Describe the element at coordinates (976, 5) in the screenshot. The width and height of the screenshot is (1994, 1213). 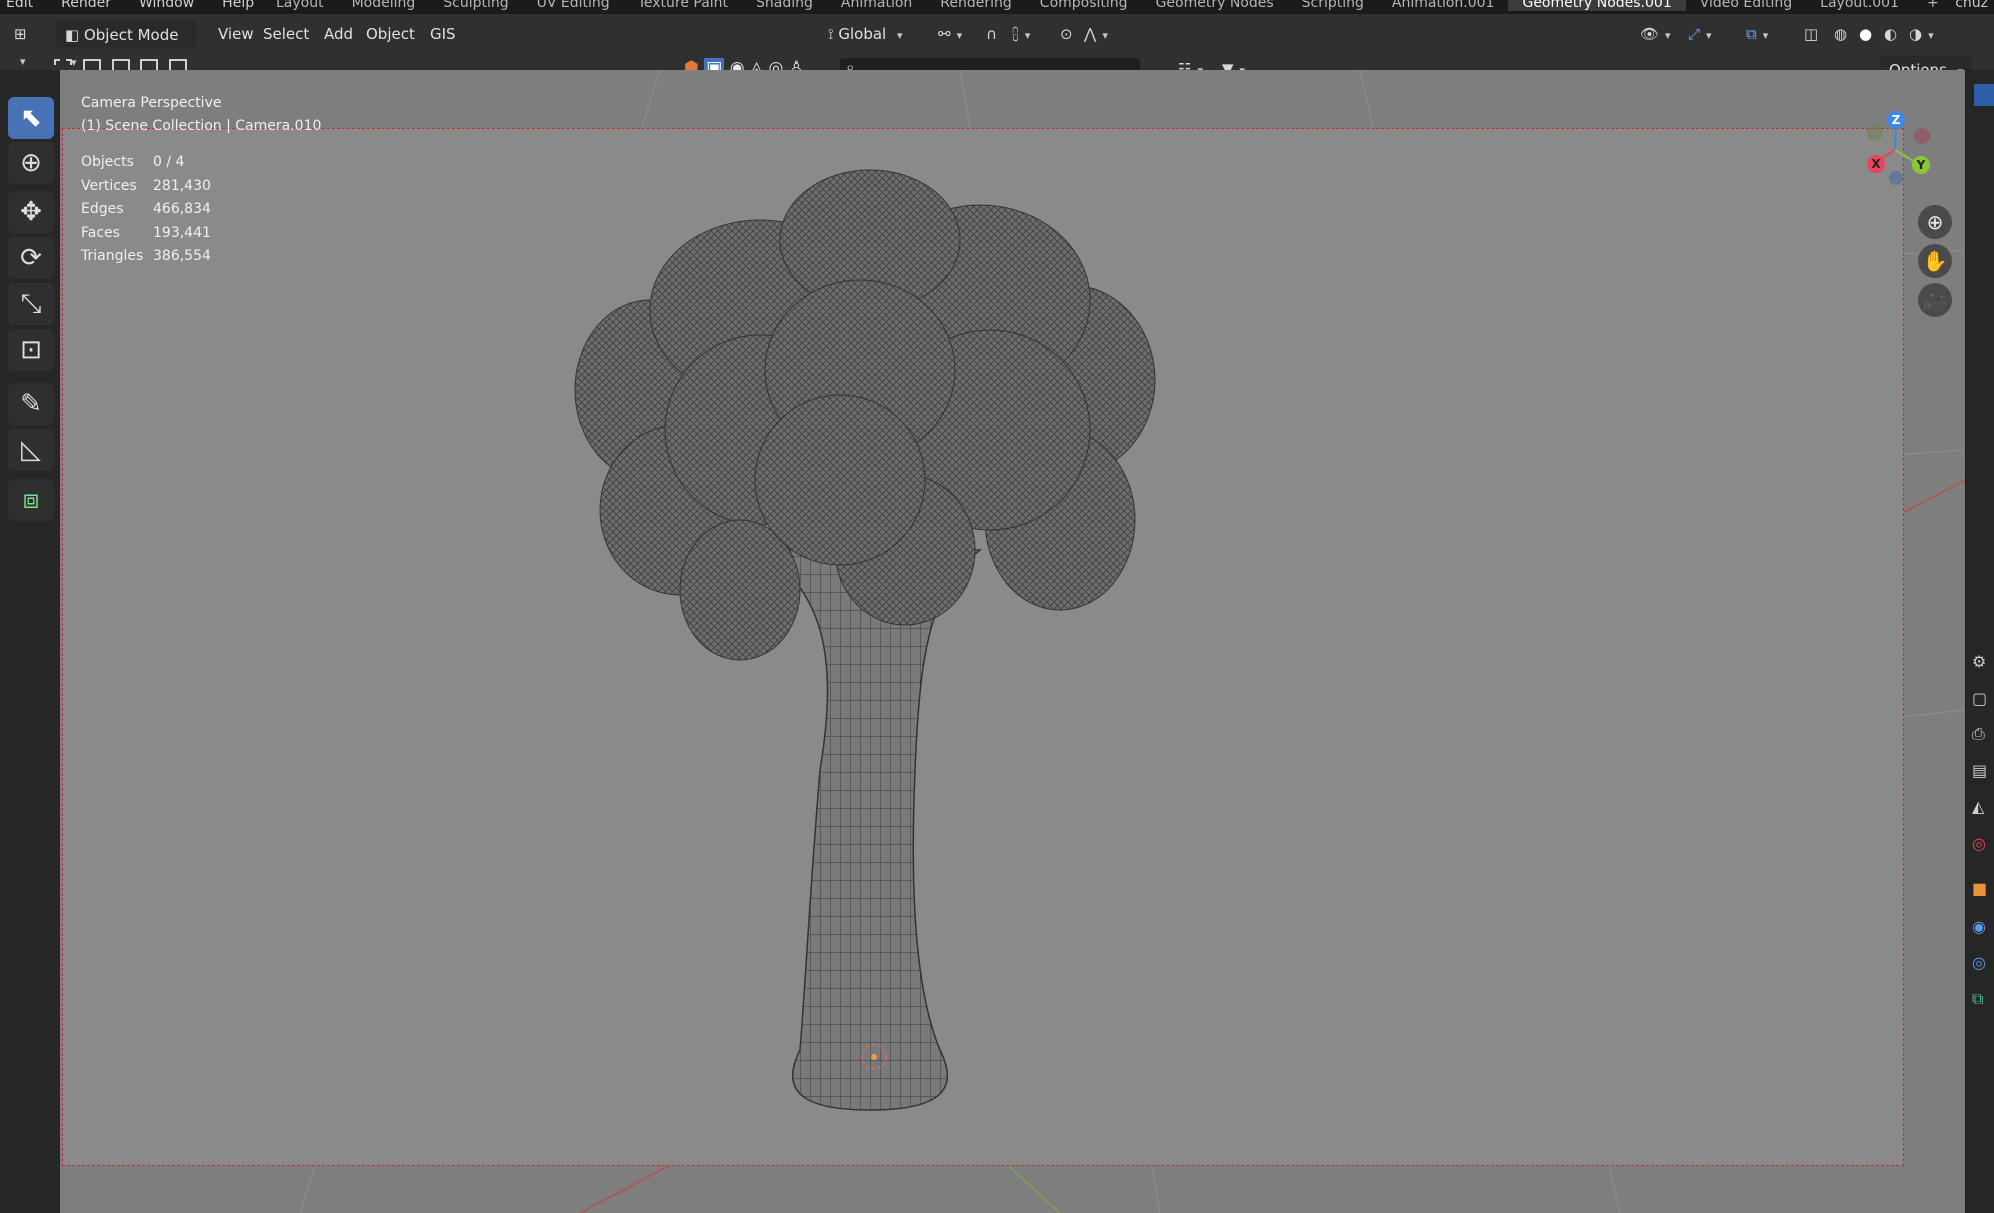
I see `tab-rendering: Rendering` at that location.